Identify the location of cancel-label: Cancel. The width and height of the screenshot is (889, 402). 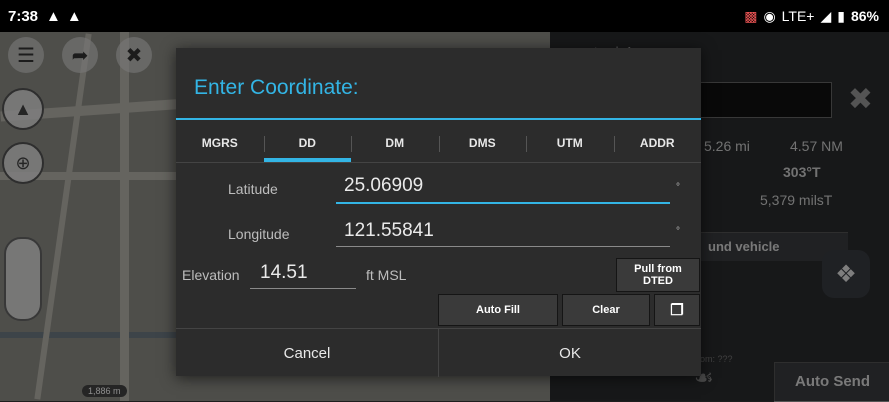
(307, 353).